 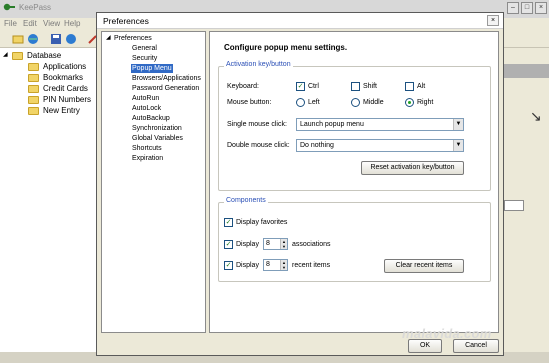 I want to click on display-recent-checkbox: ✓, so click(x=228, y=265).